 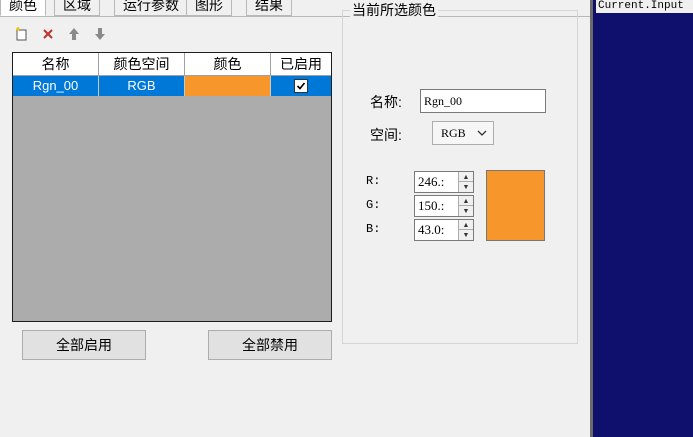 I want to click on r-label: R:, so click(x=373, y=181).